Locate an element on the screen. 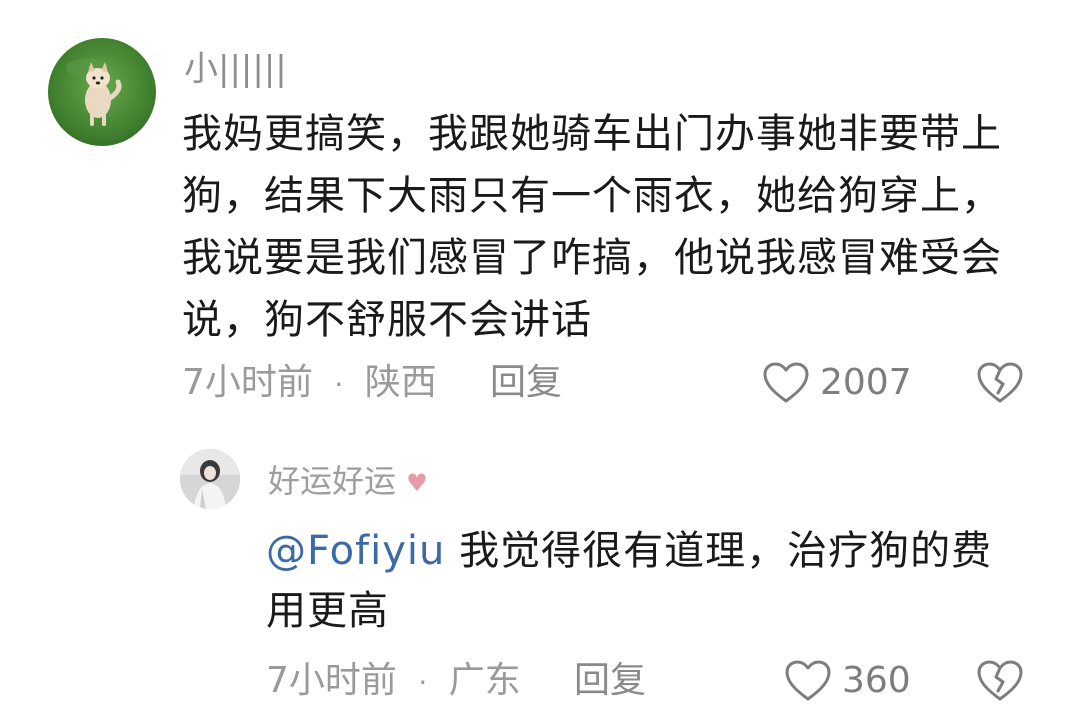 Image resolution: width=1080 pixels, height=716 pixels. like-count: 2007 is located at coordinates (866, 382).